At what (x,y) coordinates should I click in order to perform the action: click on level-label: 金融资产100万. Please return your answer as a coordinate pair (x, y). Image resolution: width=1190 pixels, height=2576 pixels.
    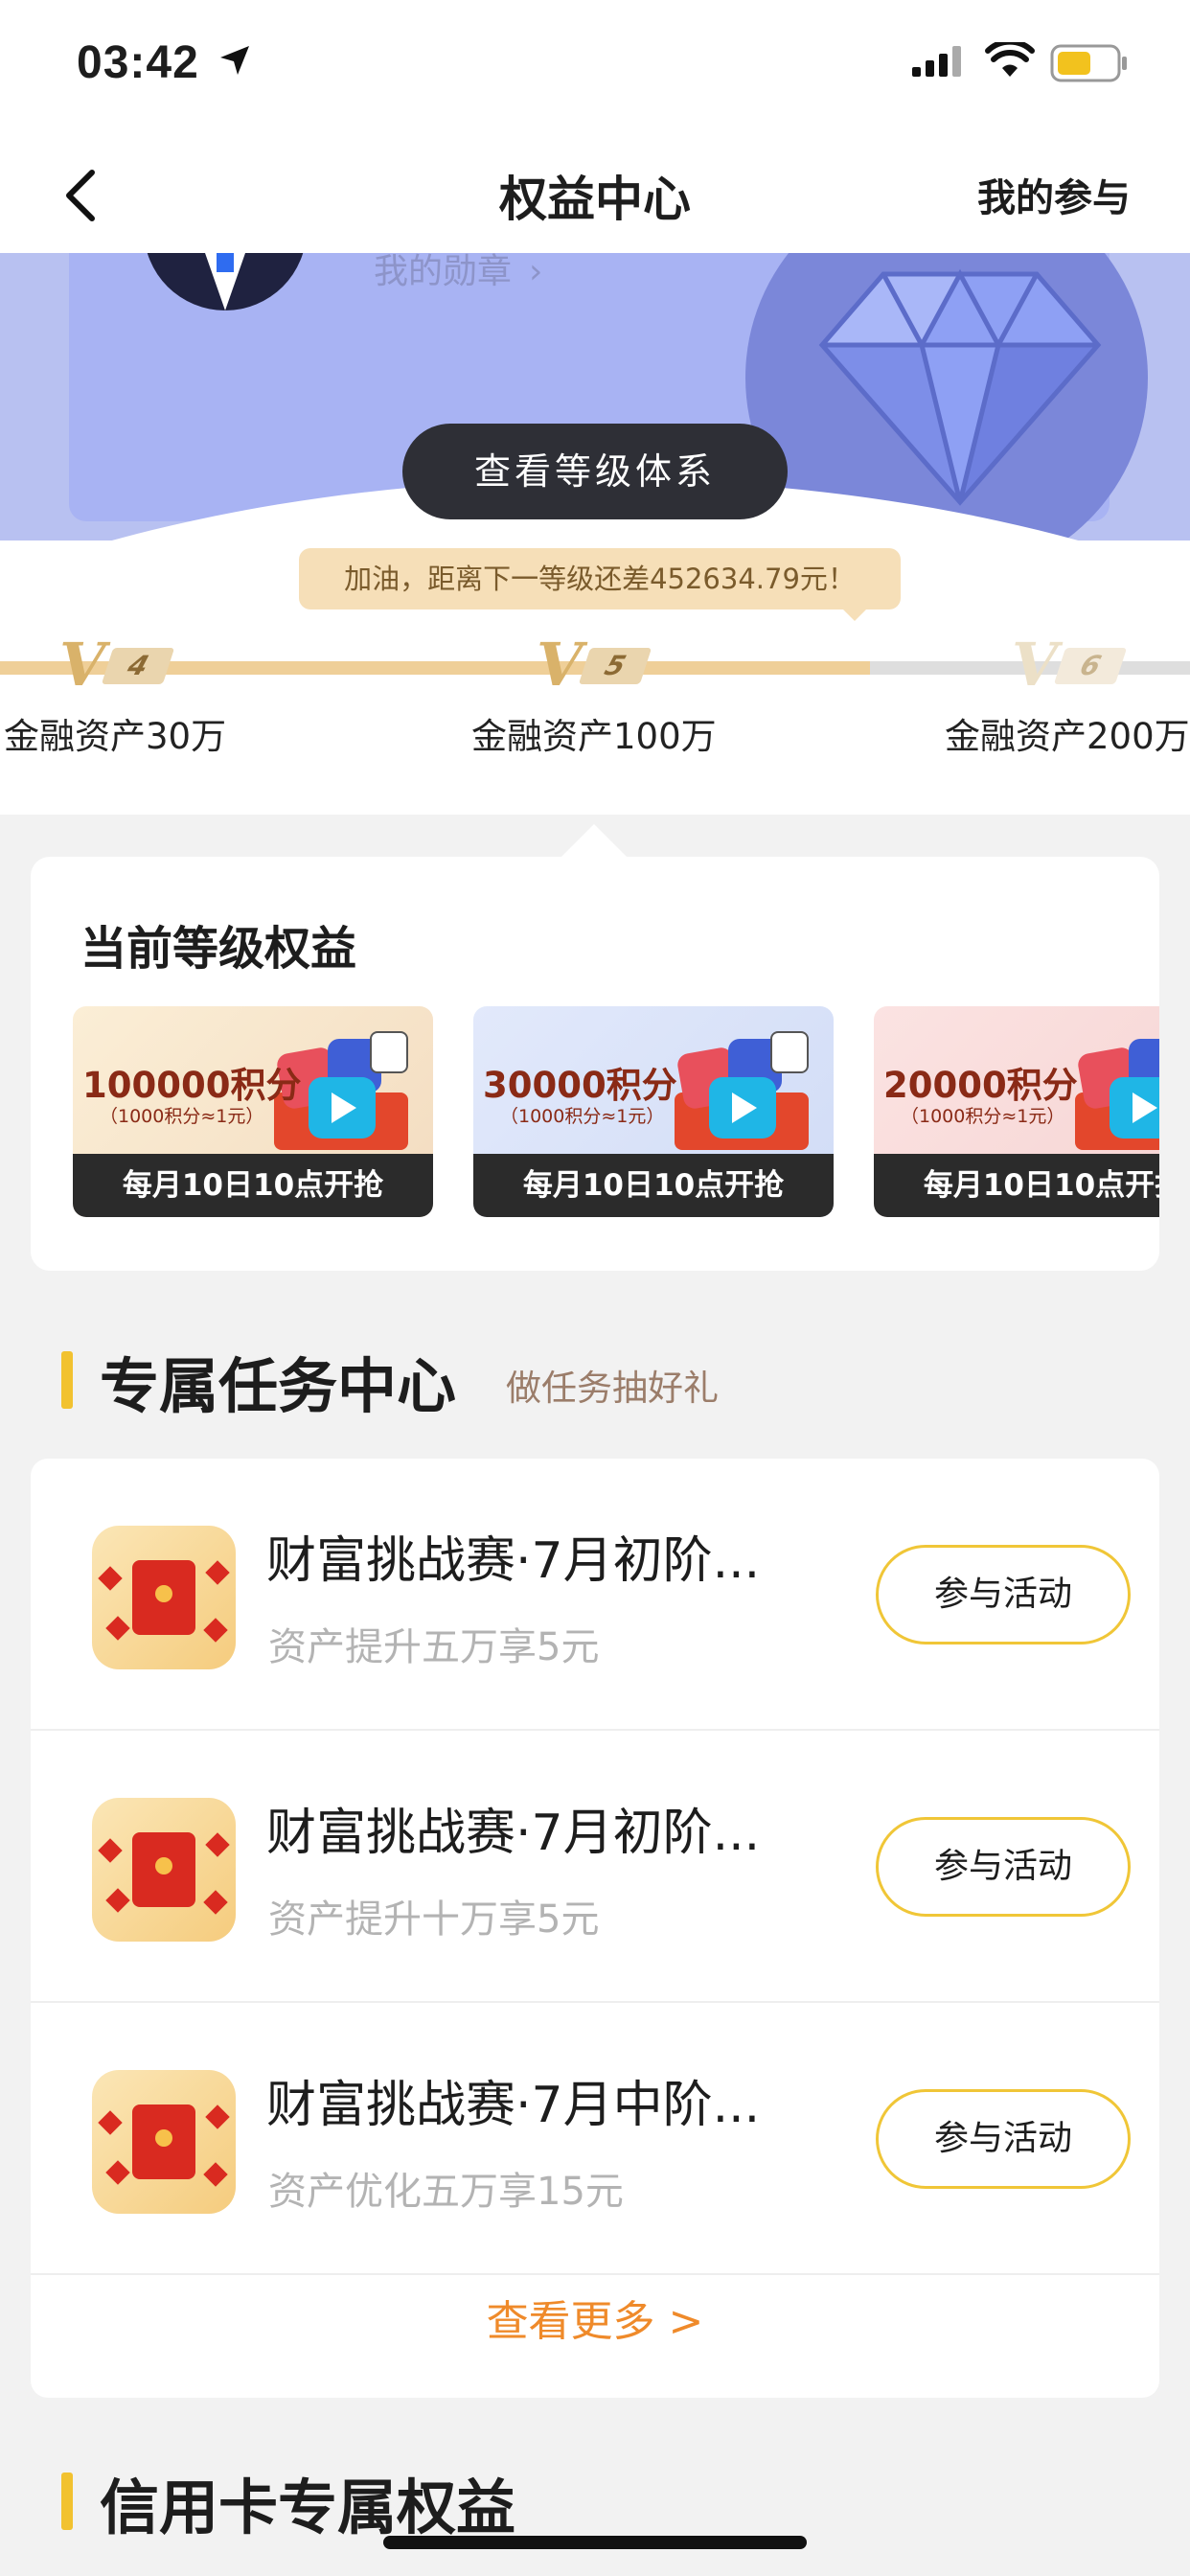
    Looking at the image, I should click on (594, 736).